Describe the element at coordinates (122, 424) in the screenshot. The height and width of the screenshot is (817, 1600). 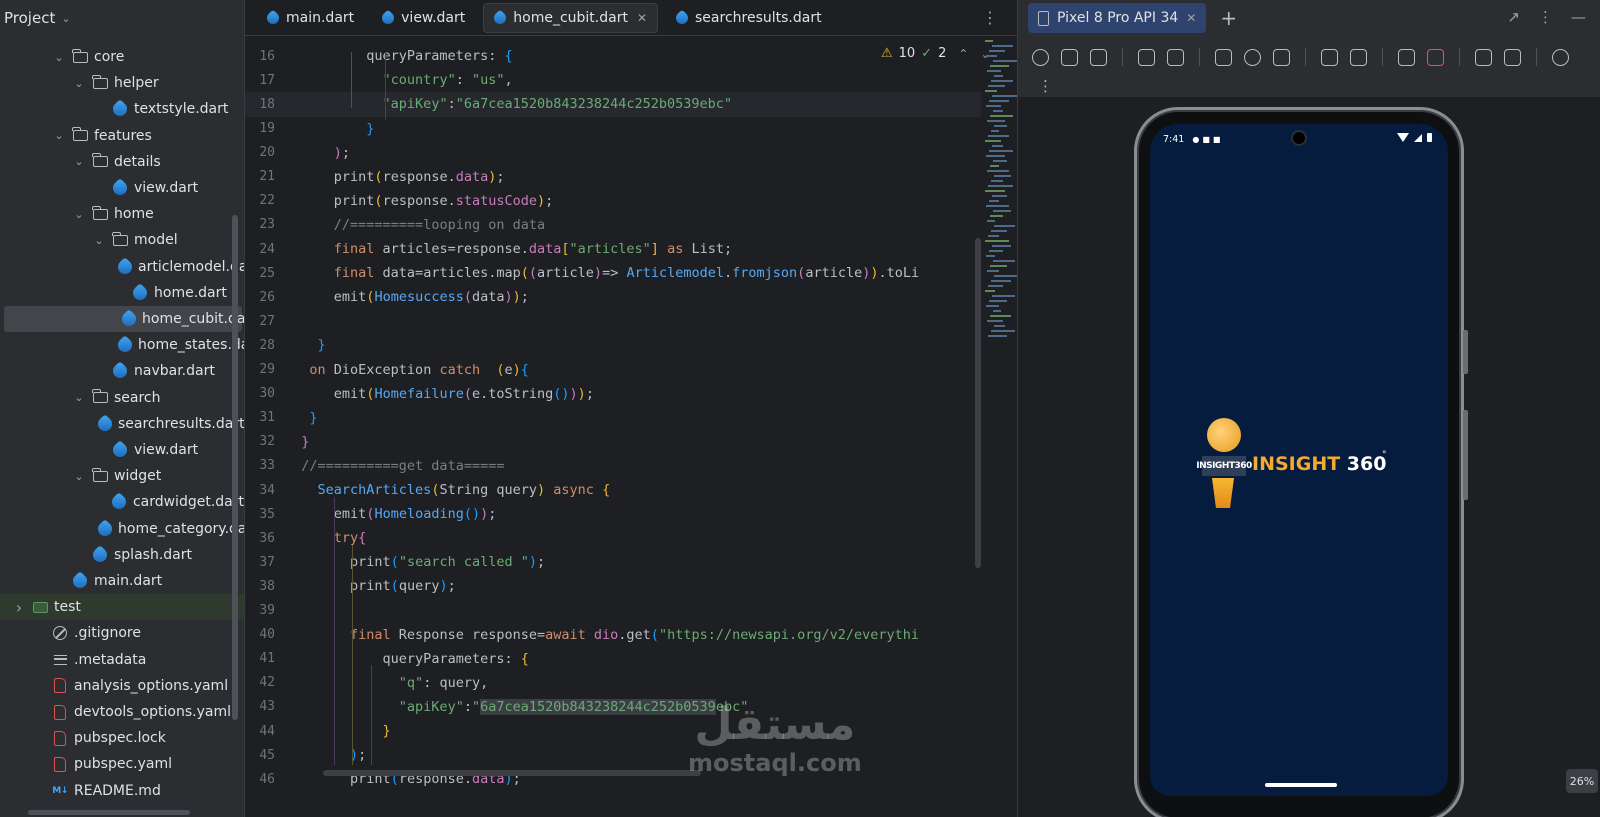
I see `tree-item: searchresults.dart` at that location.